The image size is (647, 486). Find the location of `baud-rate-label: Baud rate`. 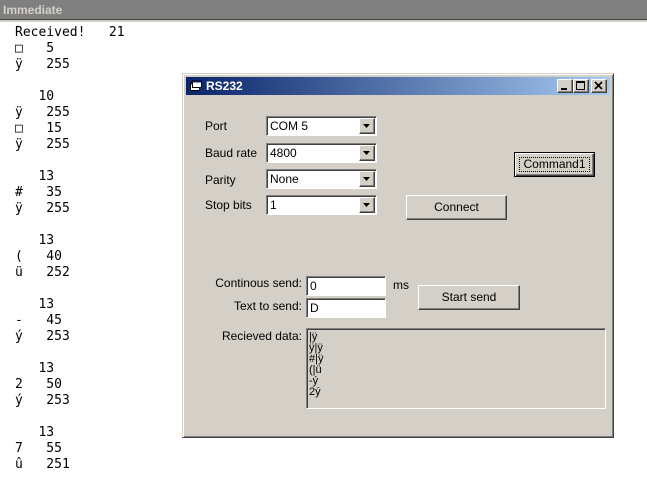

baud-rate-label: Baud rate is located at coordinates (231, 153).